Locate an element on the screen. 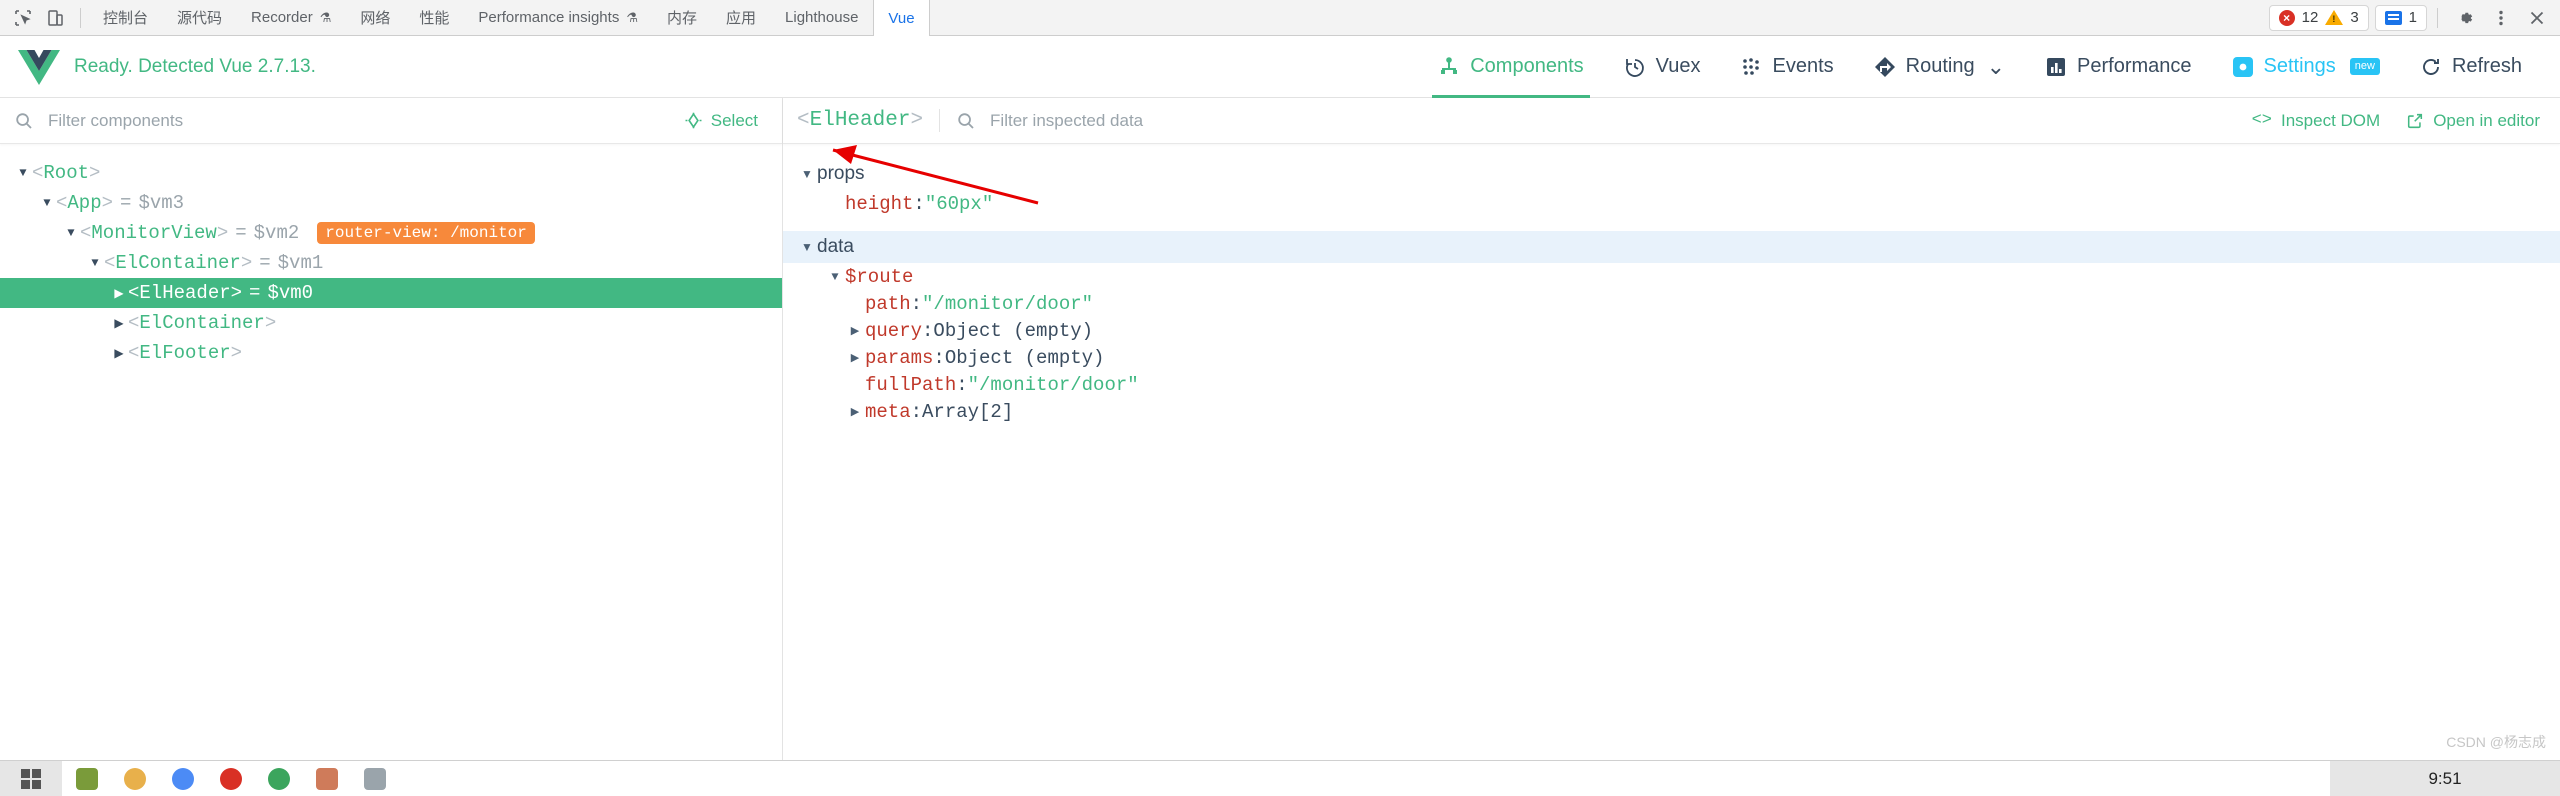  tree-node-name: MonitorView is located at coordinates (154, 233).